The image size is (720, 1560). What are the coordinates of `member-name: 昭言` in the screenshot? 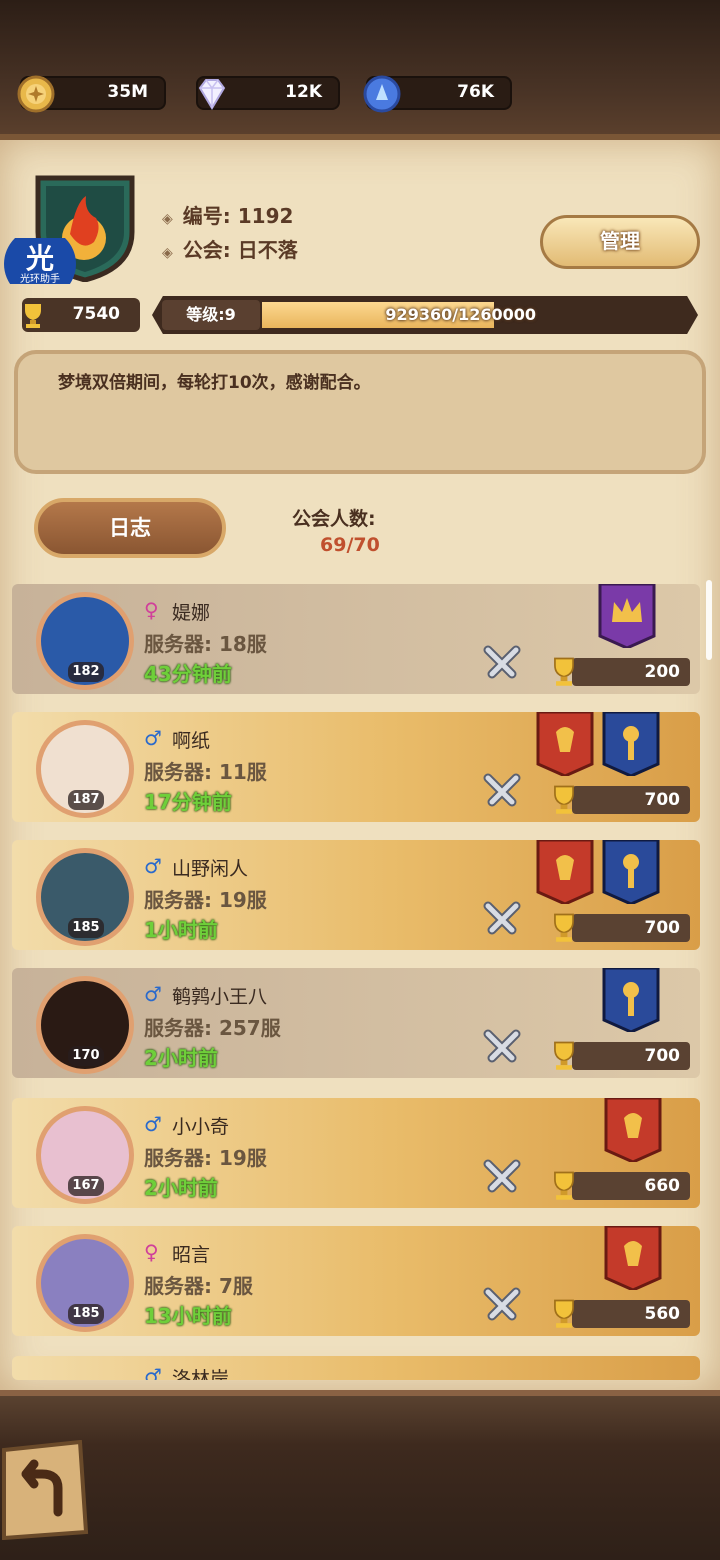 It's located at (191, 1255).